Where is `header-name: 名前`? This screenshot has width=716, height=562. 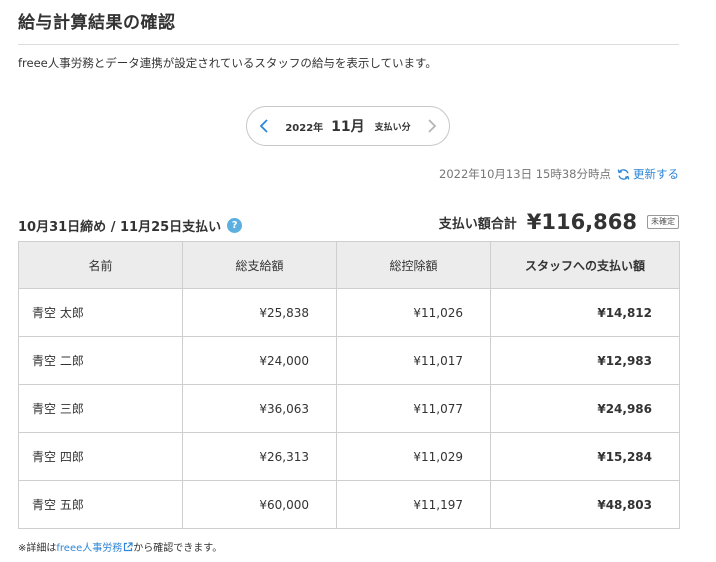
header-name: 名前 is located at coordinates (100, 265).